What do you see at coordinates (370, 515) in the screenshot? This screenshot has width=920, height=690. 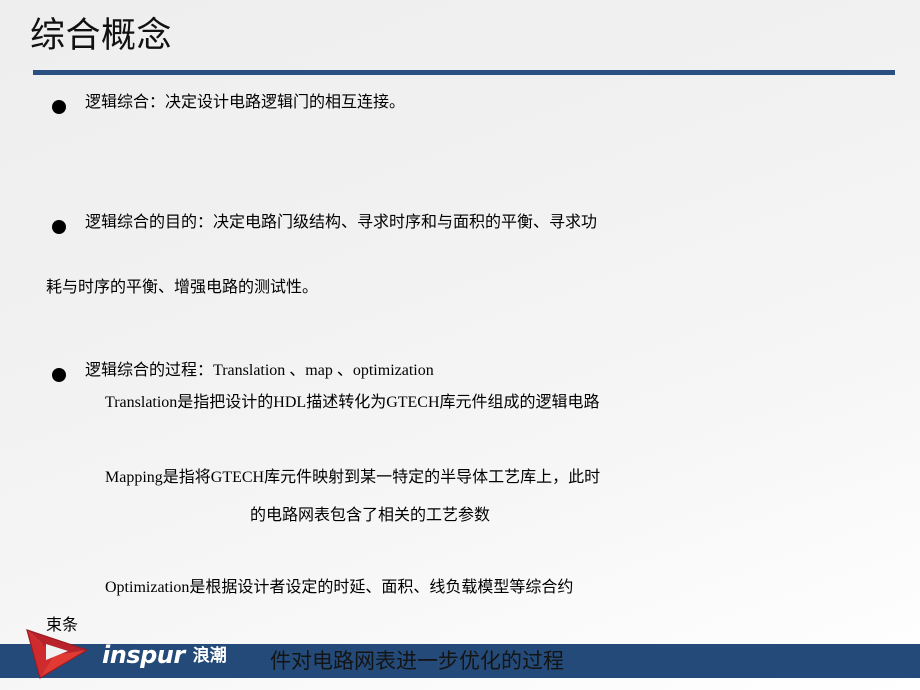 I see `process-line-mapping-2: 的电路网表包含了相关的工艺参数` at bounding box center [370, 515].